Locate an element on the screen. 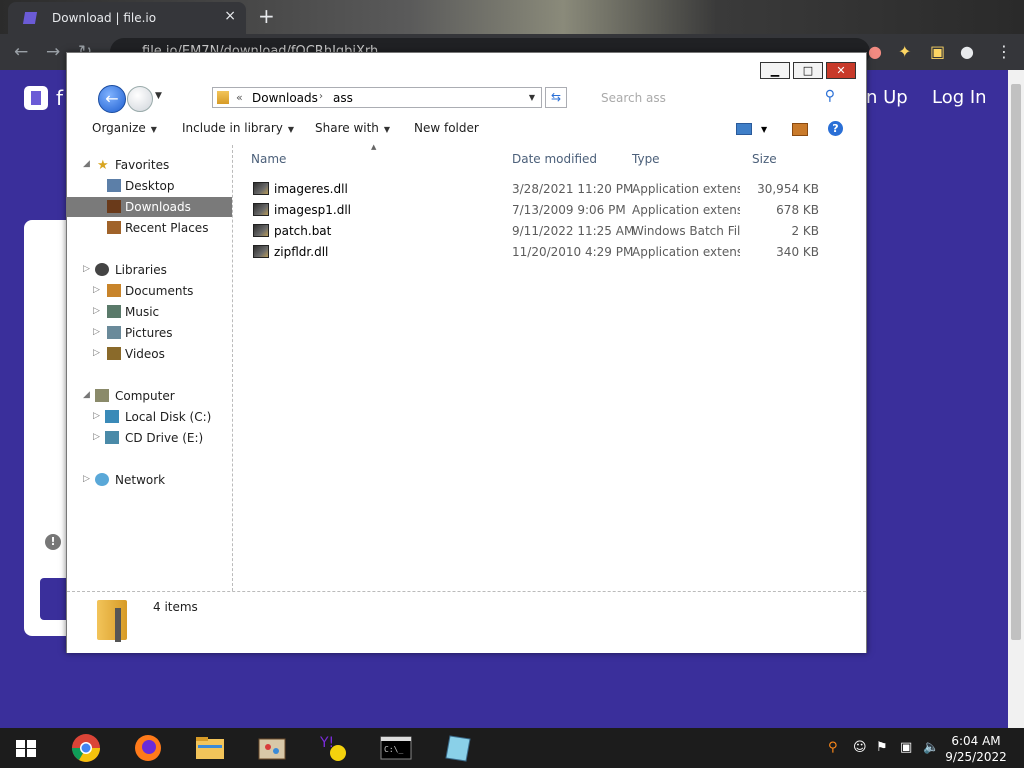 The width and height of the screenshot is (1024, 768). recent-pages-dropdown-icon: ▼ is located at coordinates (158, 96).